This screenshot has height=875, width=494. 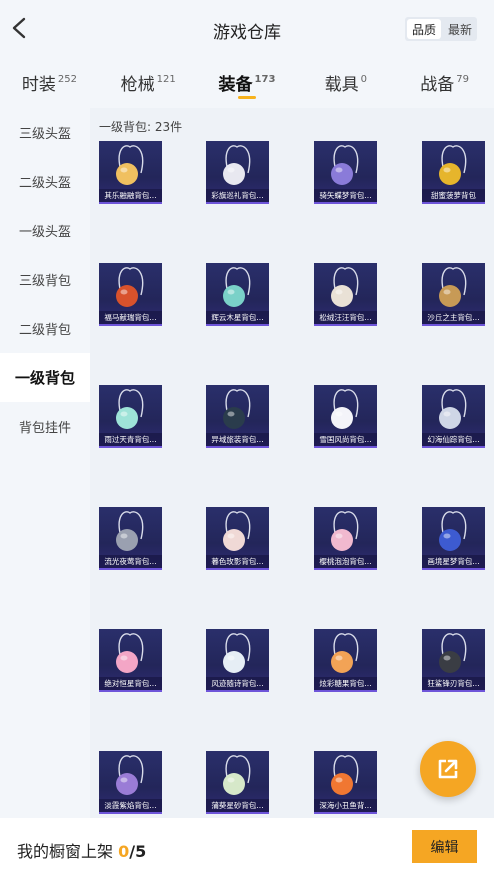 I want to click on tab-count: 79, so click(x=462, y=79).